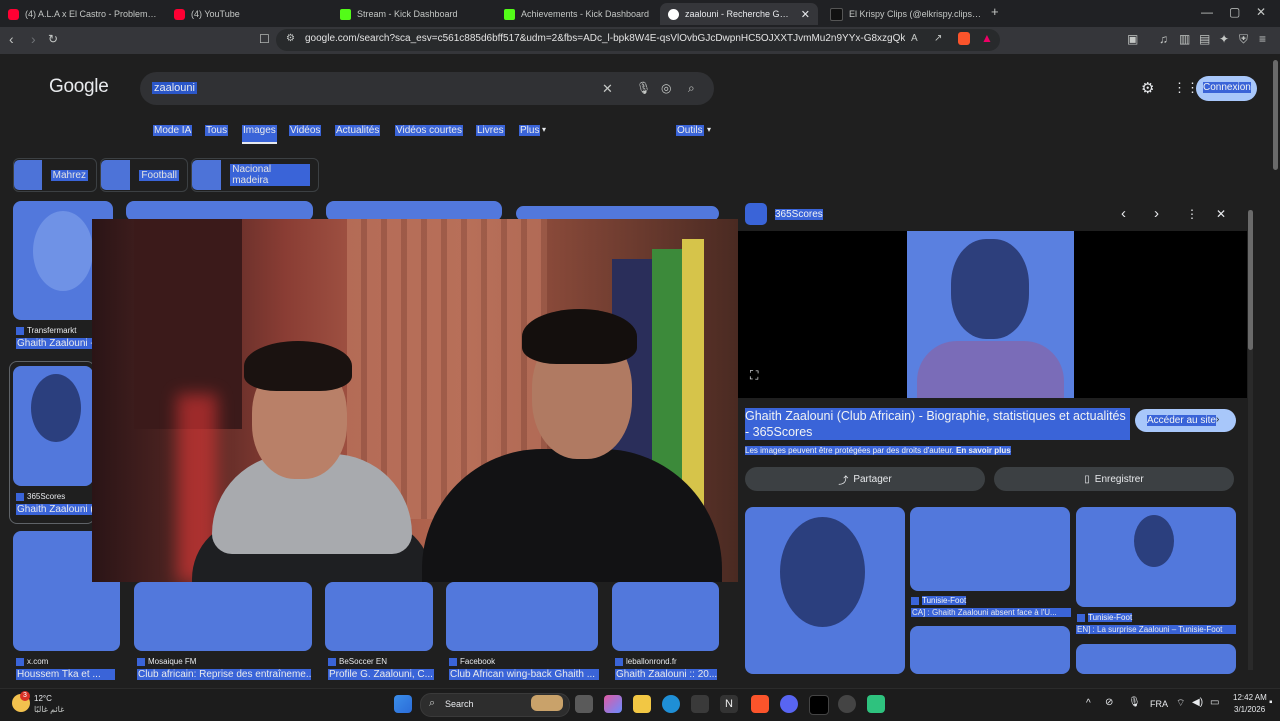 The height and width of the screenshot is (721, 1280). Describe the element at coordinates (429, 130) in the screenshot. I see `tab-videos-courtes: Vidéos courtes` at that location.